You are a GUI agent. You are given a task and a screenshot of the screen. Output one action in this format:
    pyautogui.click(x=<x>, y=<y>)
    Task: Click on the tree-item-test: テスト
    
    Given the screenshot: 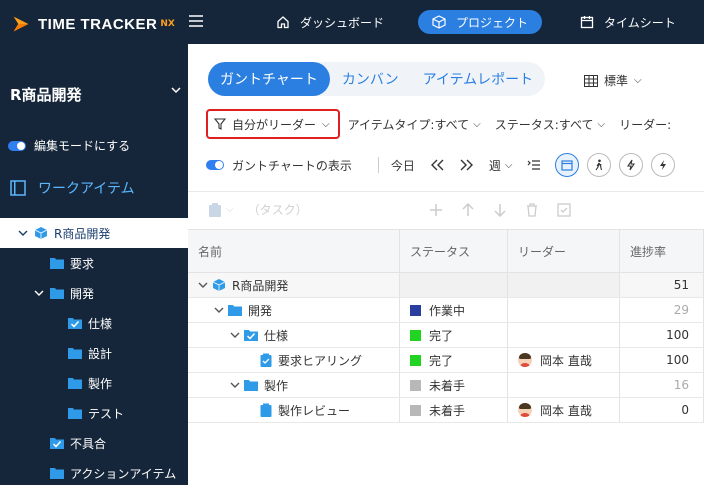 What is the action you would take?
    pyautogui.click(x=94, y=413)
    